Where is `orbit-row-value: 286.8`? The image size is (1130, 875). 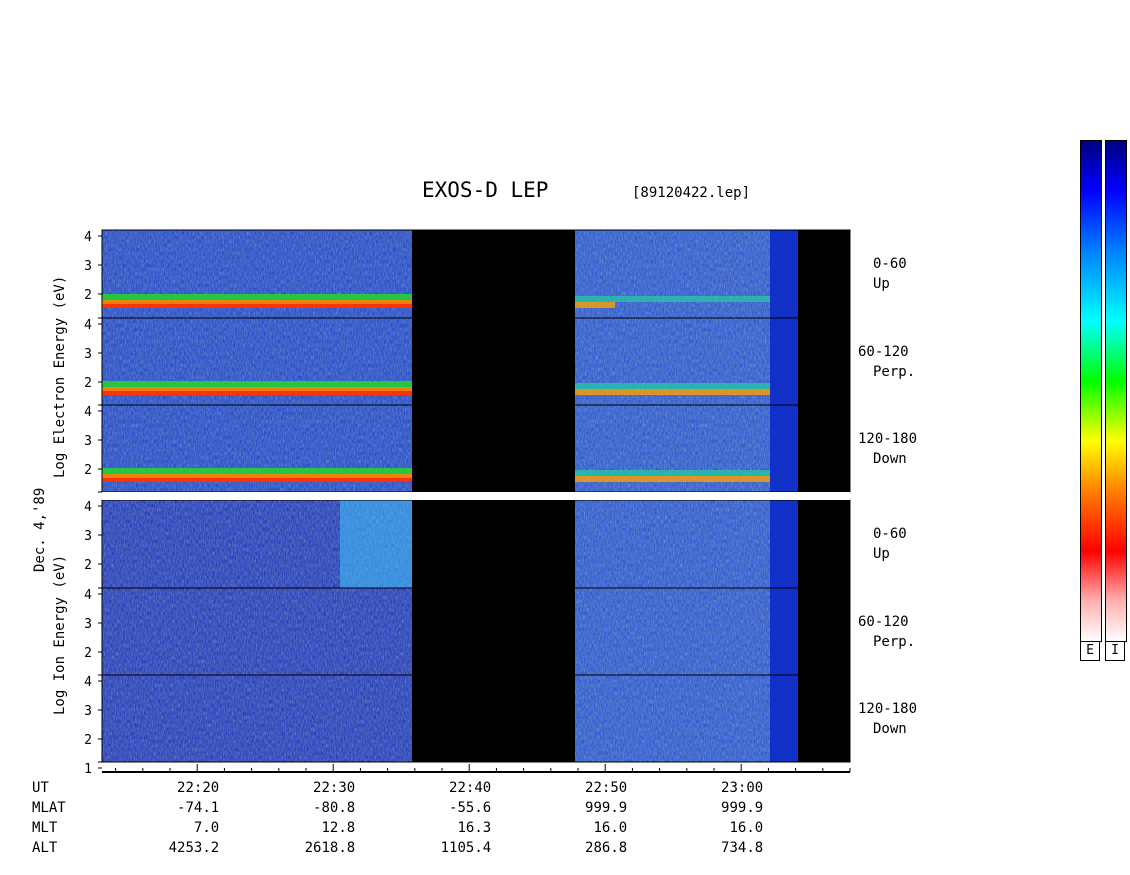 orbit-row-value: 286.8 is located at coordinates (606, 848).